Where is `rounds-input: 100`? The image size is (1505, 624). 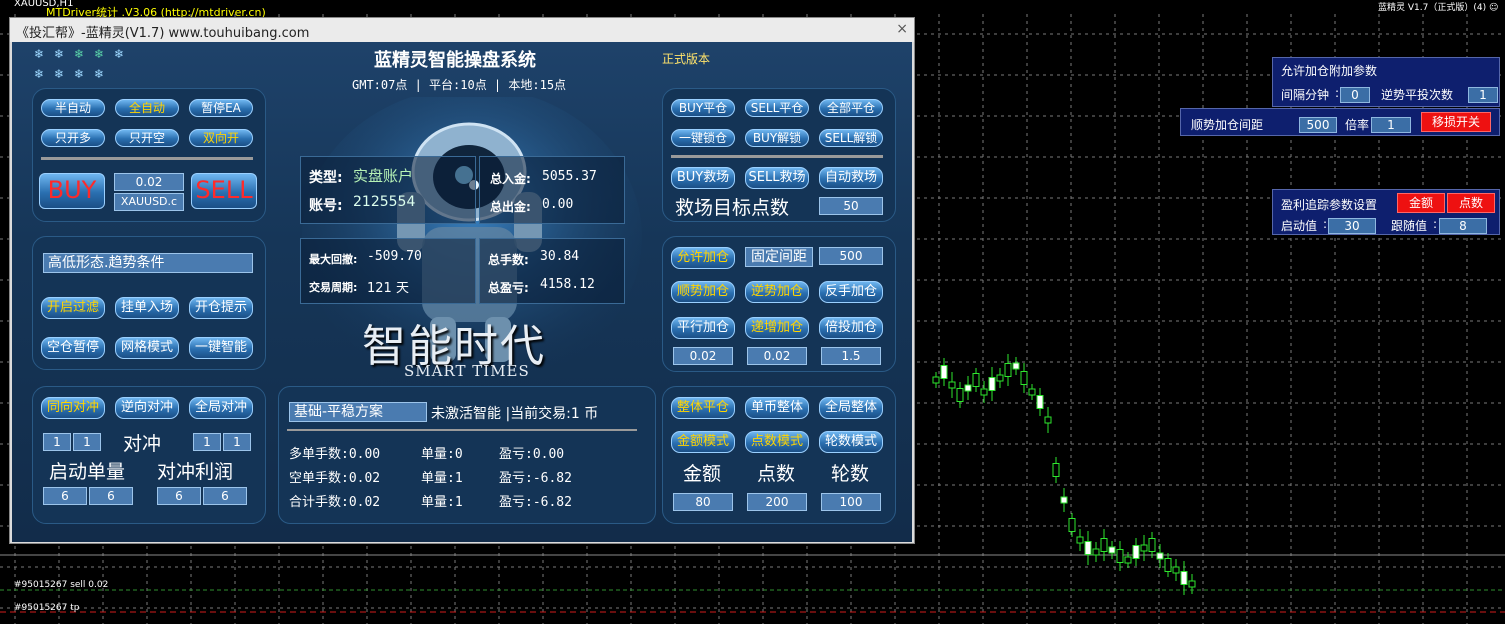
rounds-input: 100 is located at coordinates (851, 502).